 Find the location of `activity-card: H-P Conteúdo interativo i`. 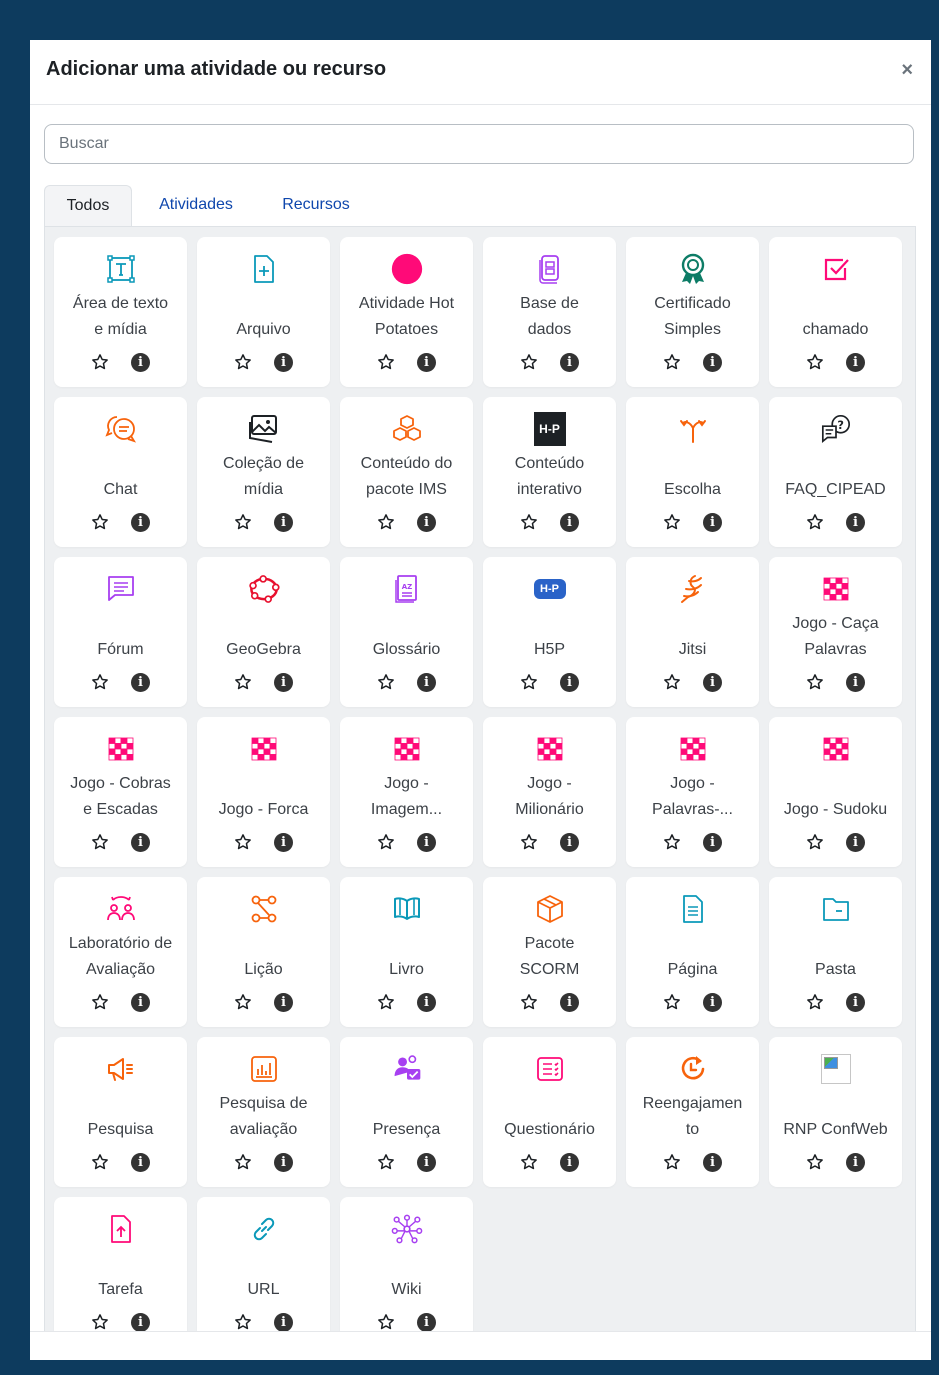

activity-card: H-P Conteúdo interativo i is located at coordinates (549, 472).